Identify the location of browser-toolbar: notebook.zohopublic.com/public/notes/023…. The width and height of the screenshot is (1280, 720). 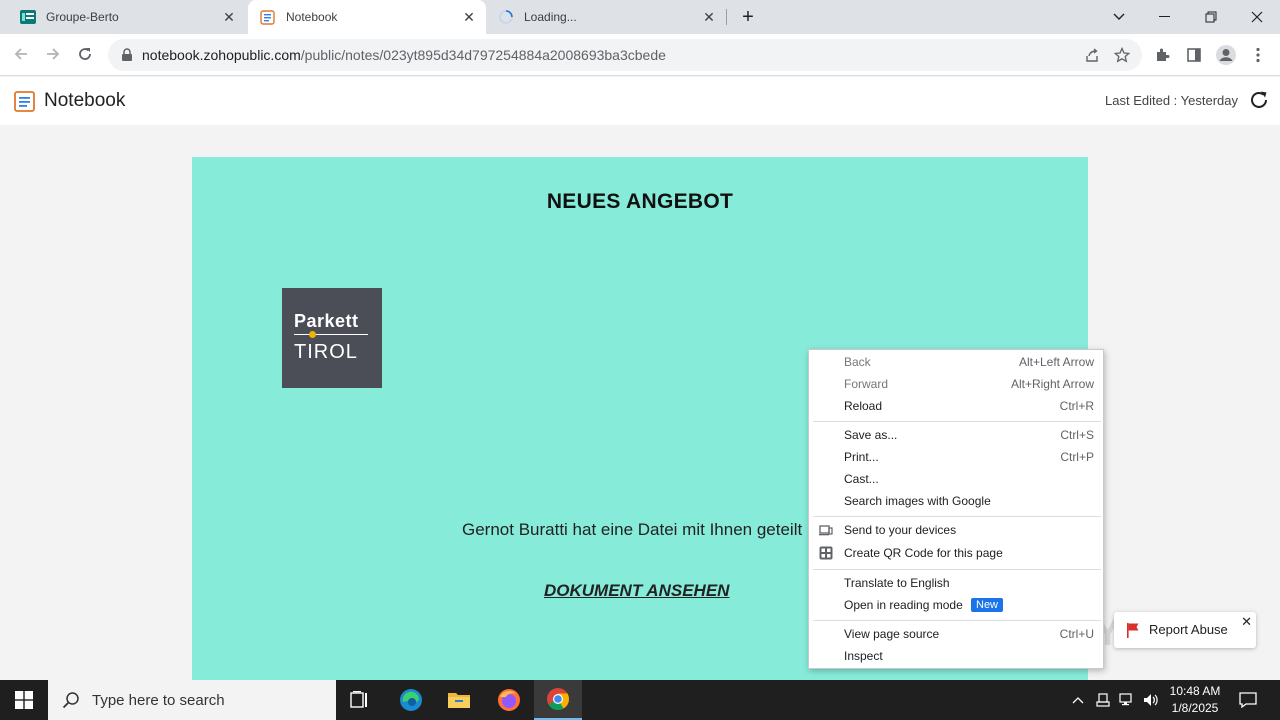
(640, 55).